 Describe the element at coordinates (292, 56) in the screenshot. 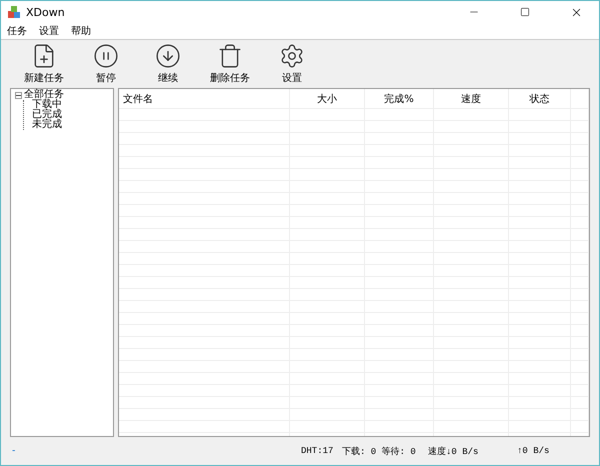

I see `settings-icon` at that location.